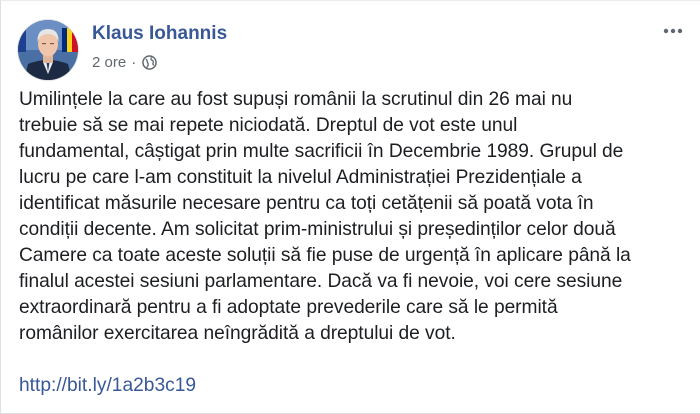 This screenshot has width=700, height=414. What do you see at coordinates (150, 62) in the screenshot?
I see `globe-icon` at bounding box center [150, 62].